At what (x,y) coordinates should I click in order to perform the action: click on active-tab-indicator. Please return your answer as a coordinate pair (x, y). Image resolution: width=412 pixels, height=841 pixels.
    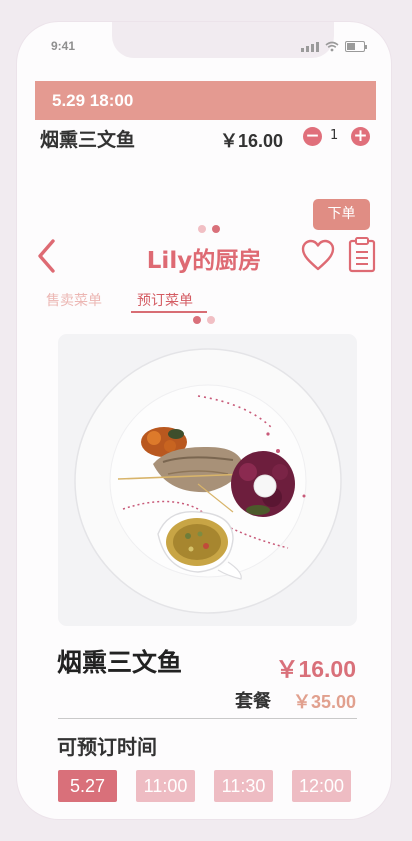
    Looking at the image, I should click on (169, 312).